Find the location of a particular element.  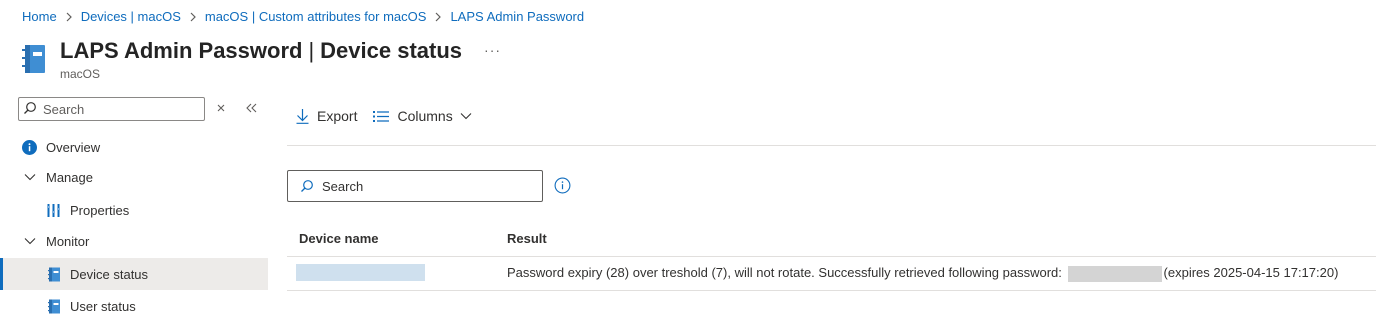

columns-button: Columns is located at coordinates (422, 116).